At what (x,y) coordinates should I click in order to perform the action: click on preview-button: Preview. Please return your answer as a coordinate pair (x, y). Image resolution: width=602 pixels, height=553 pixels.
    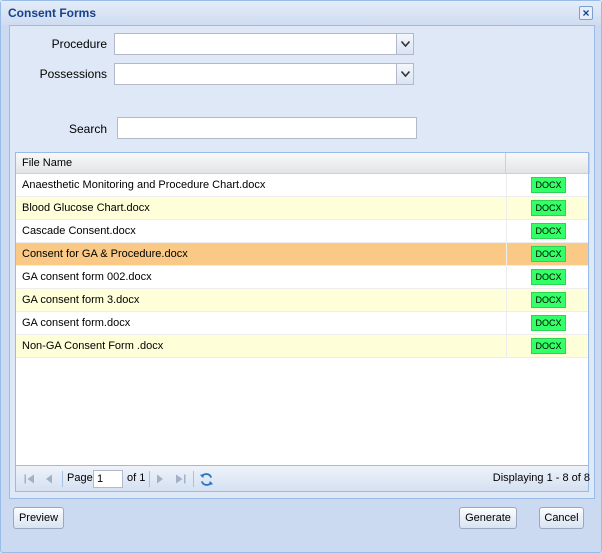
    Looking at the image, I should click on (38, 518).